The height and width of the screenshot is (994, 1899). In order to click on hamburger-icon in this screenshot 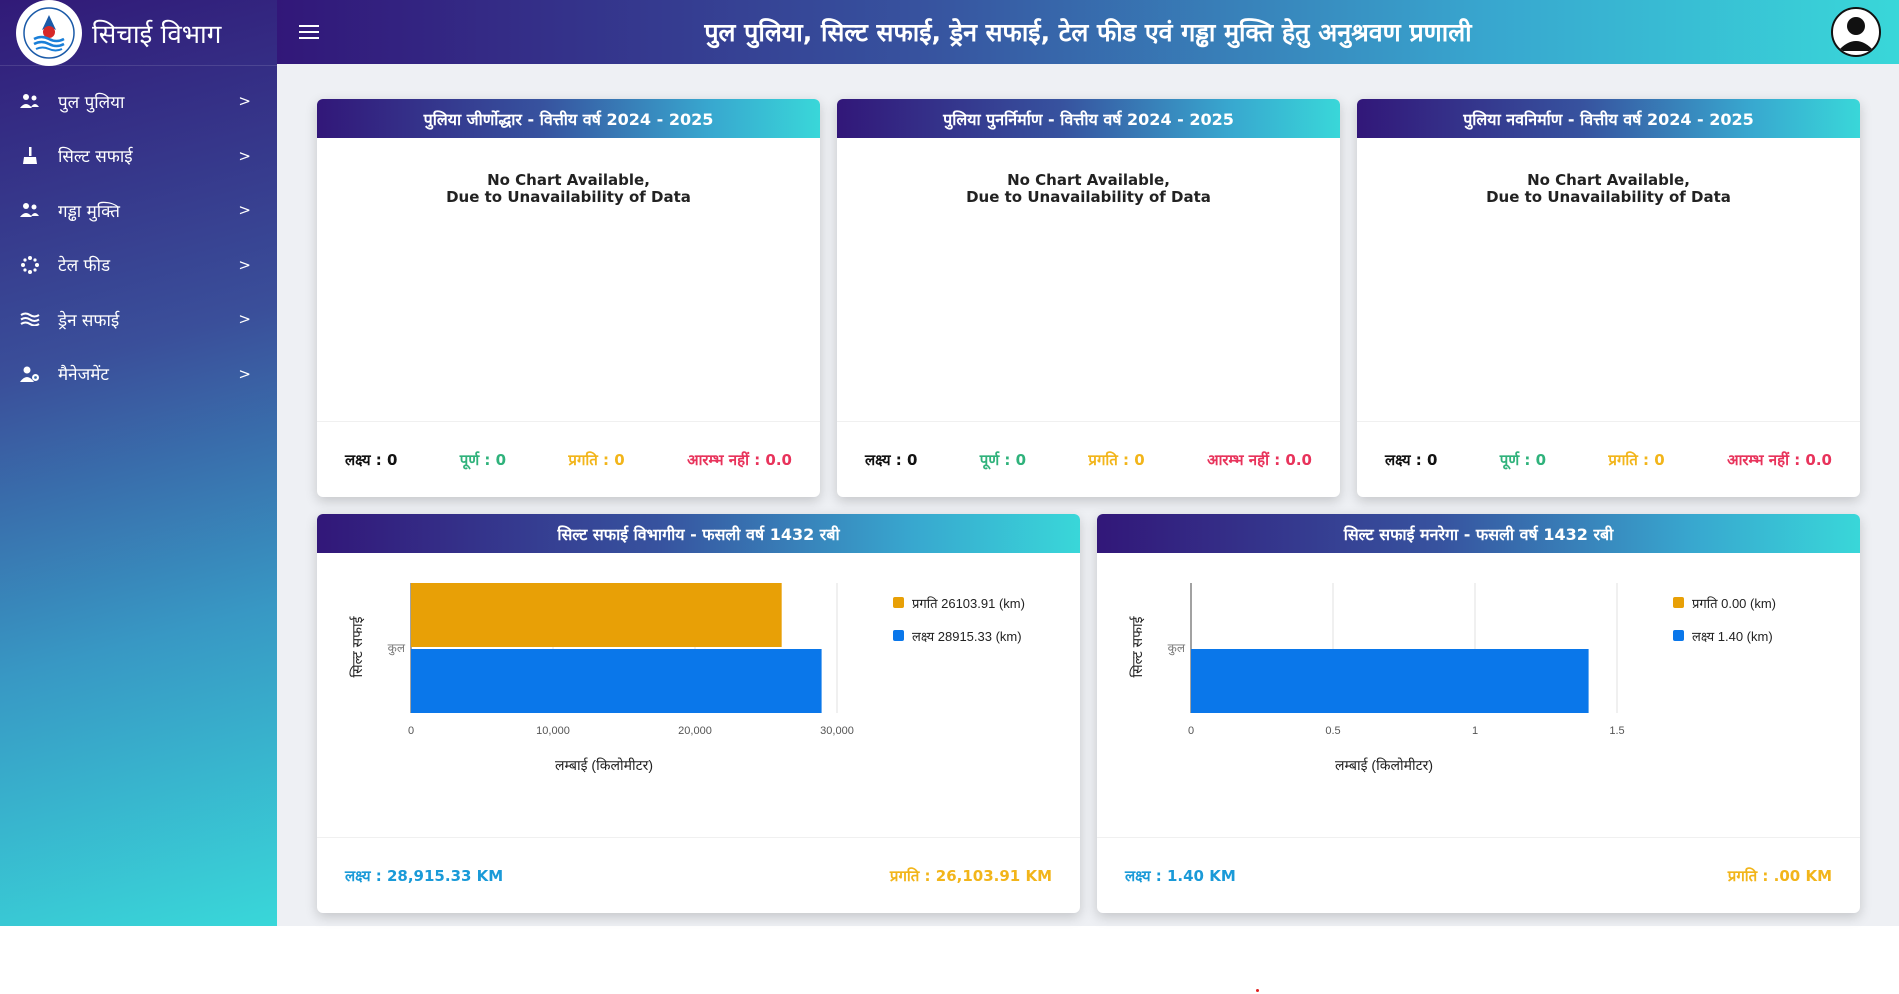, I will do `click(309, 32)`.